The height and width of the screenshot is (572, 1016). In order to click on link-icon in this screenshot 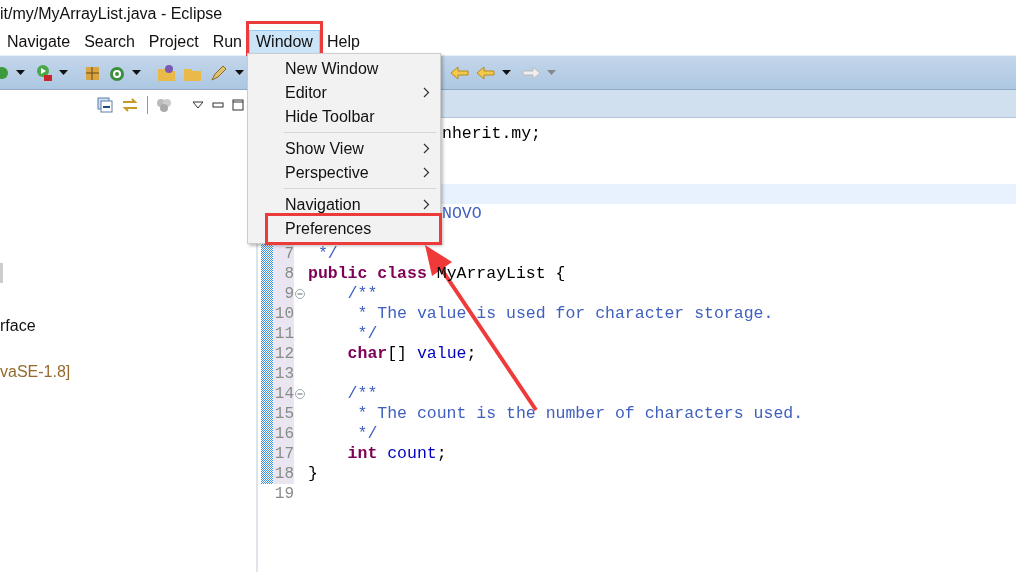, I will do `click(130, 105)`.